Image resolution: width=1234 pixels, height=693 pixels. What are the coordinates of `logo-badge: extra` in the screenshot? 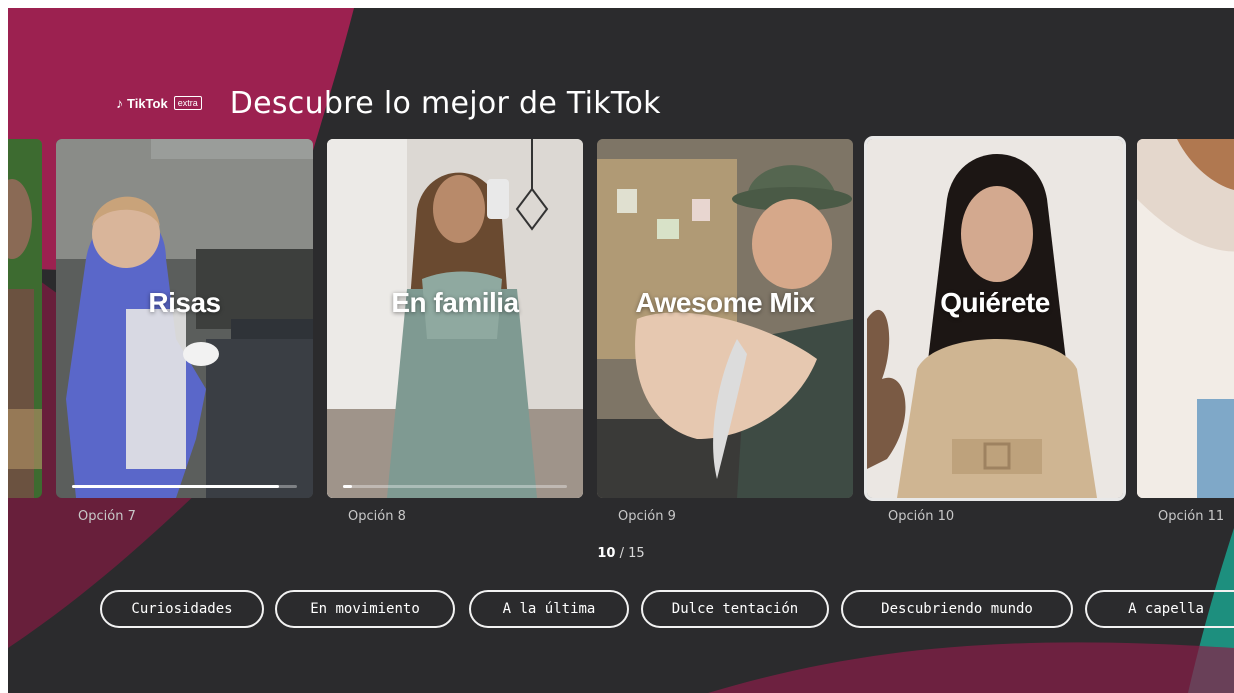 It's located at (187, 103).